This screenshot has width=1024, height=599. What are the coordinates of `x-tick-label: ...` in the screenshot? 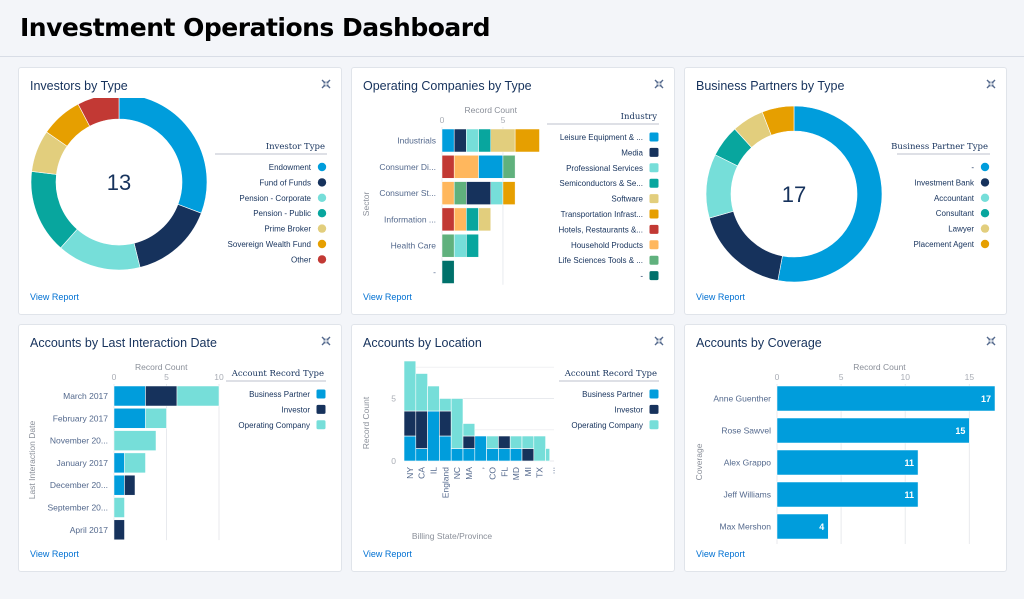 It's located at (552, 470).